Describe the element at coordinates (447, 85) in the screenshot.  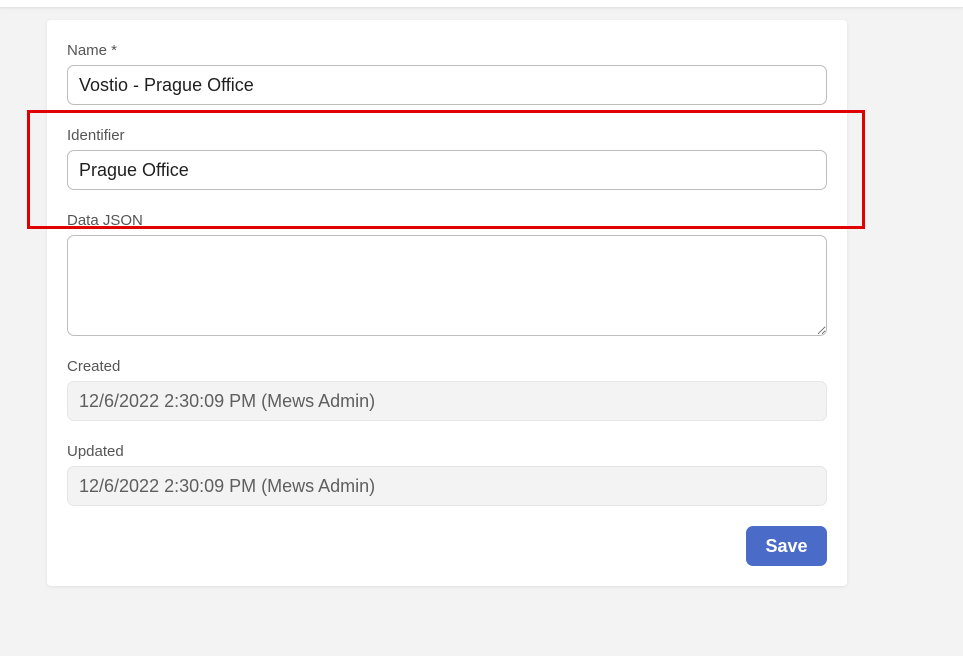
I see `name-input` at that location.